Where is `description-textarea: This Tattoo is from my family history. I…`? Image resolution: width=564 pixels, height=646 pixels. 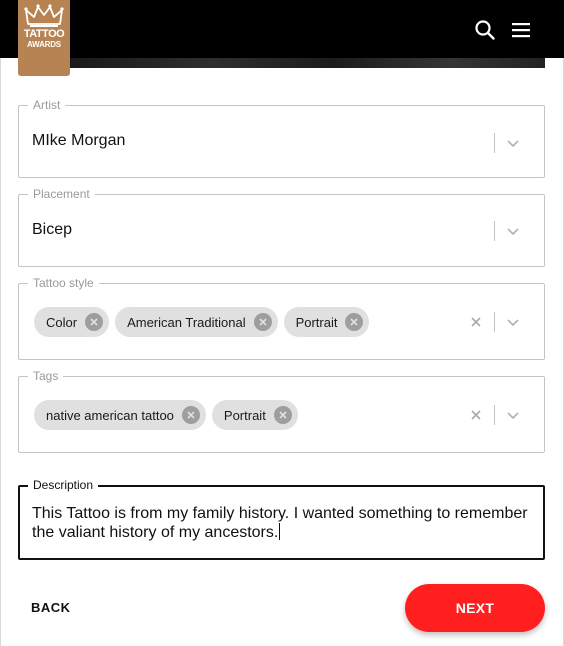 description-textarea: This Tattoo is from my family history. I… is located at coordinates (282, 523).